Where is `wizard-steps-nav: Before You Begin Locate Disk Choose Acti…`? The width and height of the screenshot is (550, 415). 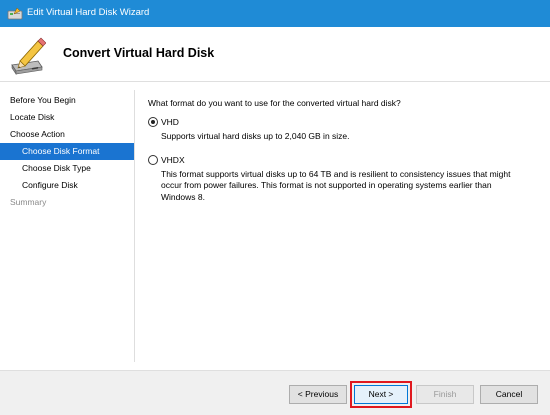
wizard-steps-nav: Before You Begin Locate Disk Choose Acti… is located at coordinates (67, 151).